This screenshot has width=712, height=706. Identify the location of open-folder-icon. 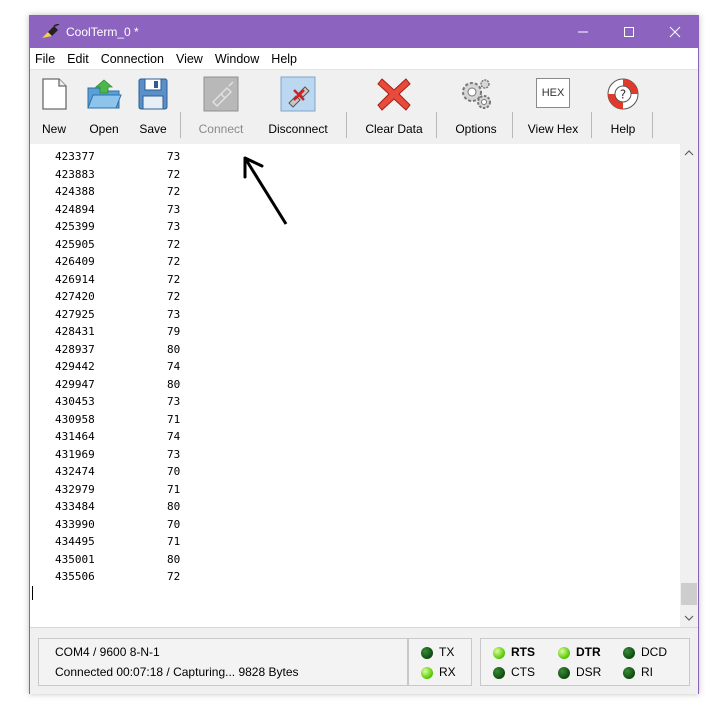
(104, 94).